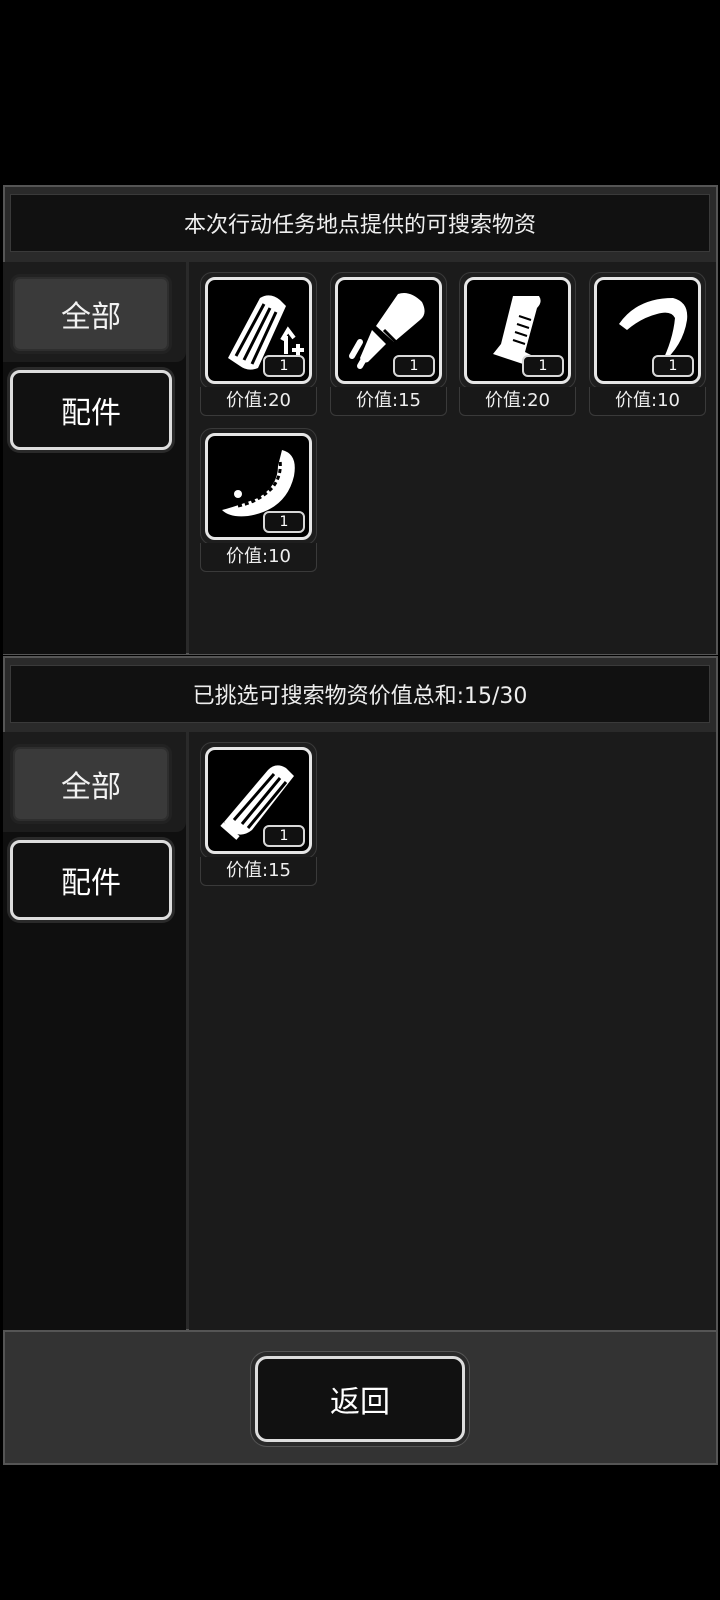 The width and height of the screenshot is (720, 1600). What do you see at coordinates (360, 1399) in the screenshot?
I see `return-button: 返回` at bounding box center [360, 1399].